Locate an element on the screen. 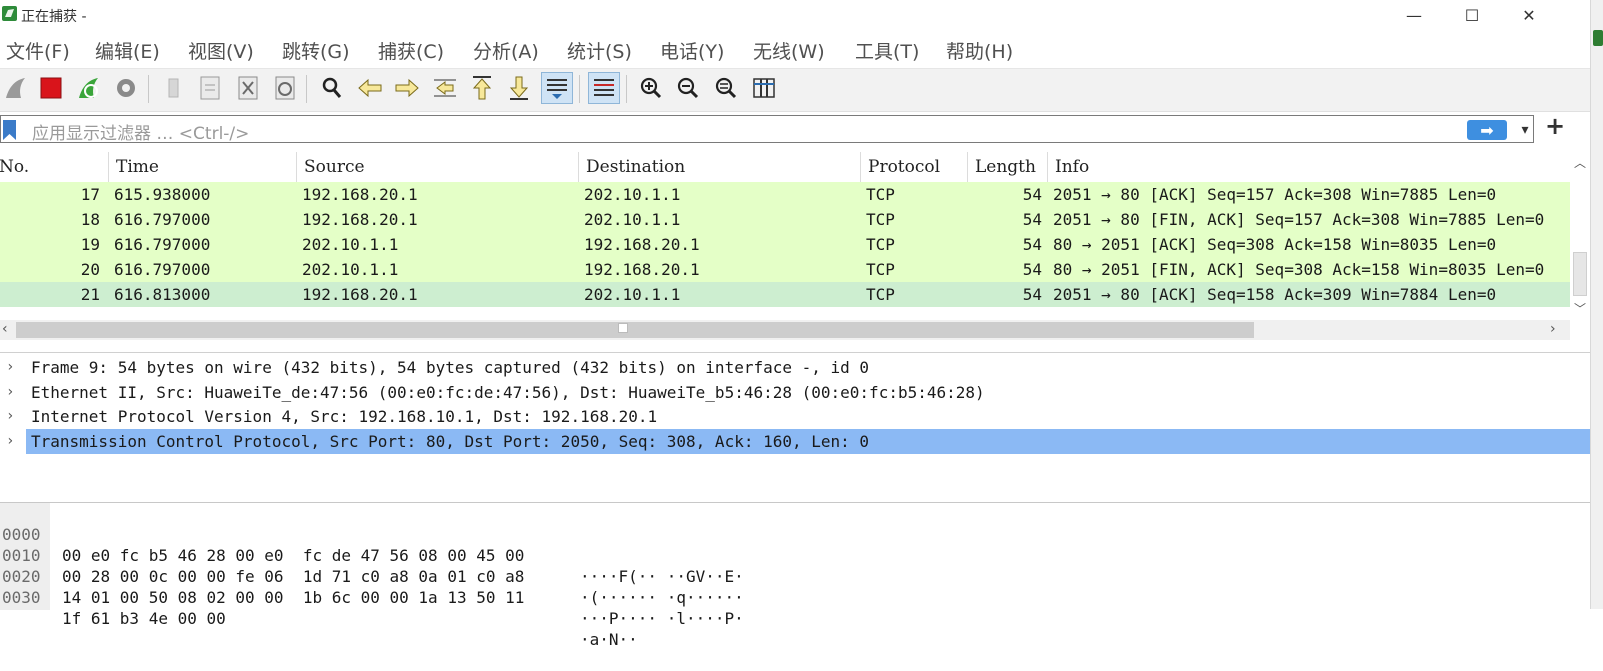 This screenshot has width=1603, height=671. restart-capture-icon is located at coordinates (89, 88).